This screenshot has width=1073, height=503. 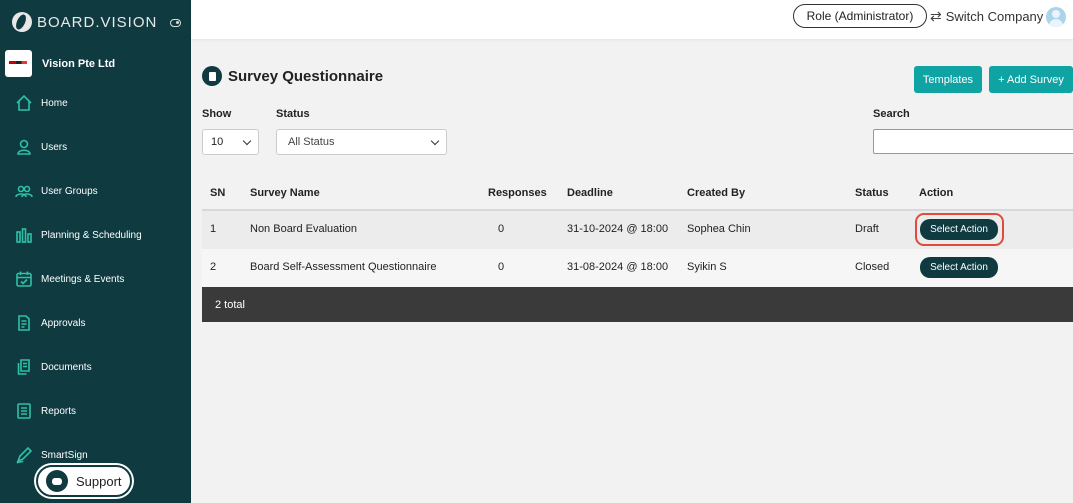 I want to click on cell-created-by: Syikin S, so click(x=707, y=267).